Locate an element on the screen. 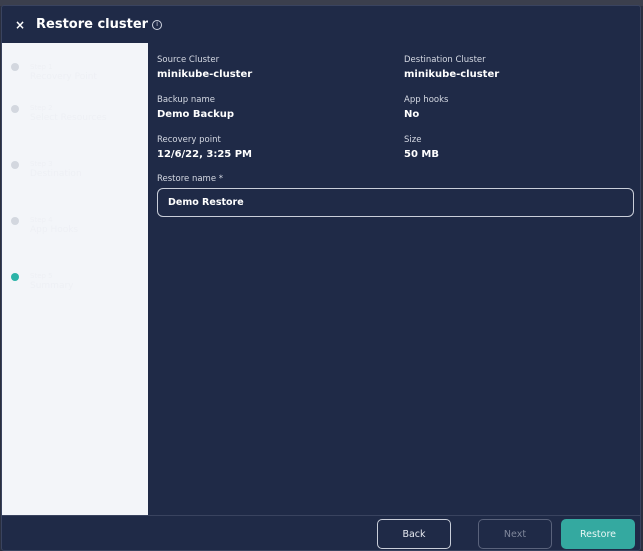 The height and width of the screenshot is (551, 643). step-app-hooks: Step 4 App Hooks is located at coordinates (75, 229).